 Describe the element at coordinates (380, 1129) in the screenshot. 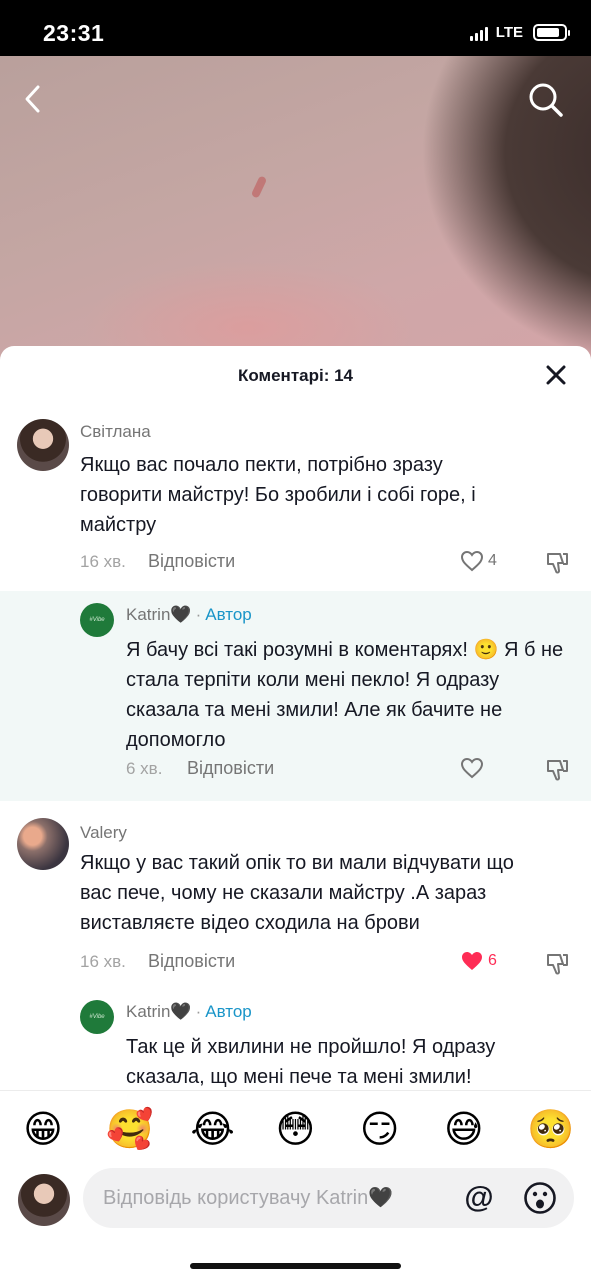

I see `emoji-button: 😏` at that location.